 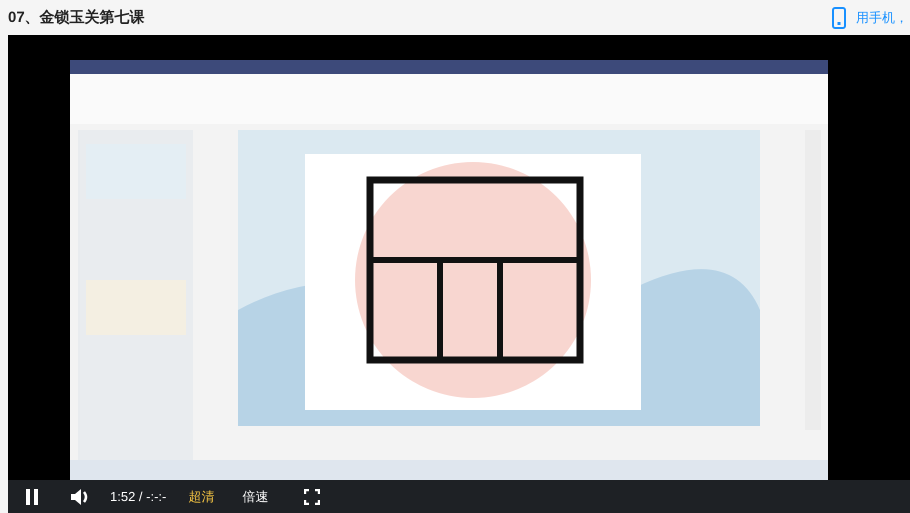 I want to click on pause-button, so click(x=32, y=497).